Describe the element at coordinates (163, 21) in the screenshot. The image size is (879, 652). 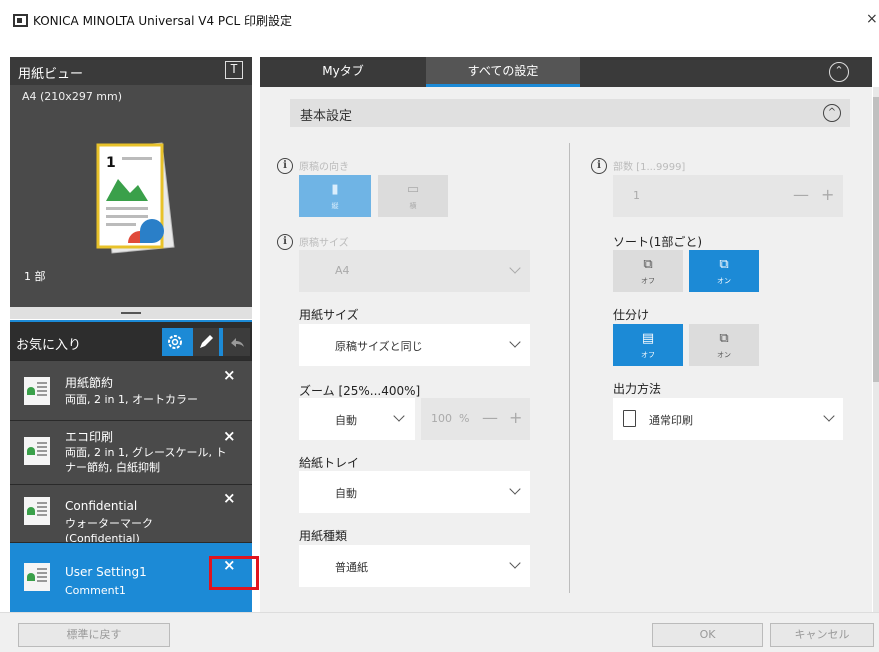
I see `window-title: KONICA MINOLTA Universal V4 PCL 印刷設定` at that location.